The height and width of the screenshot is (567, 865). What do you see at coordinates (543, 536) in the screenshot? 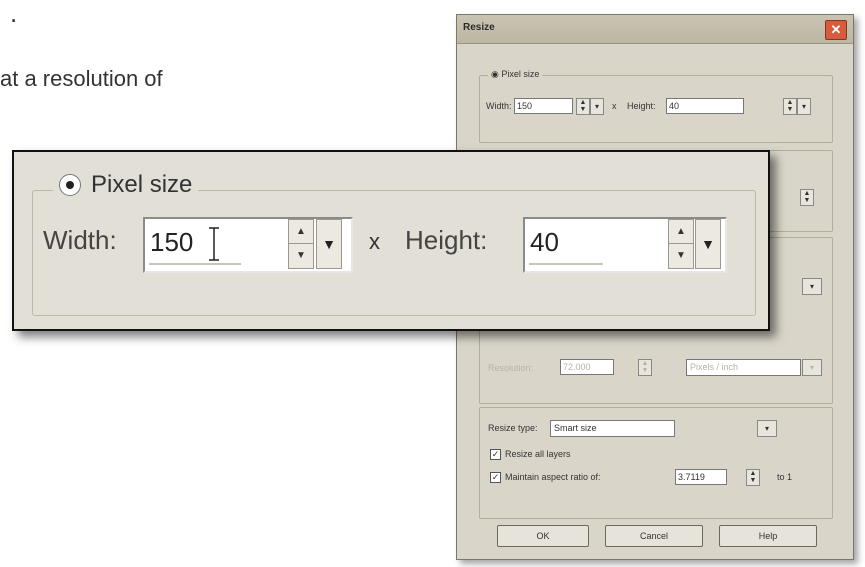
I see `ok-button: OK` at bounding box center [543, 536].